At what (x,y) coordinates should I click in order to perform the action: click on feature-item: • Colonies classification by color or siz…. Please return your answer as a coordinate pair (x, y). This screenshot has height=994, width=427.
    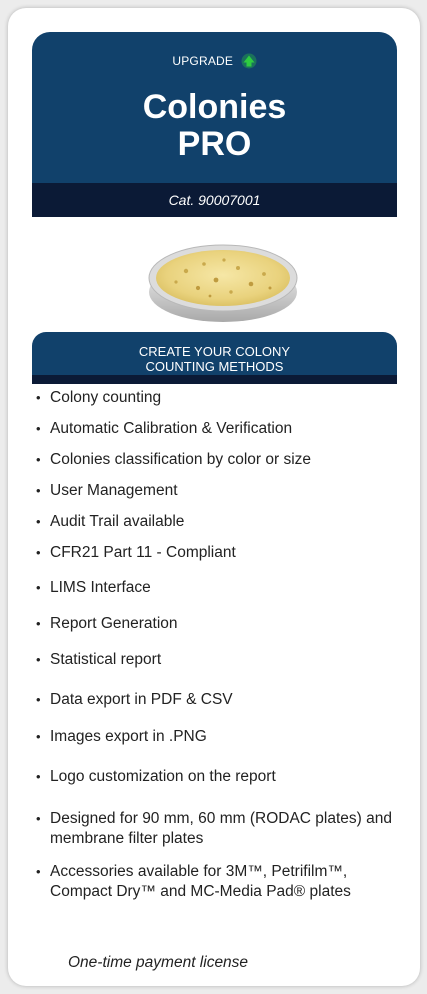
    Looking at the image, I should click on (221, 460).